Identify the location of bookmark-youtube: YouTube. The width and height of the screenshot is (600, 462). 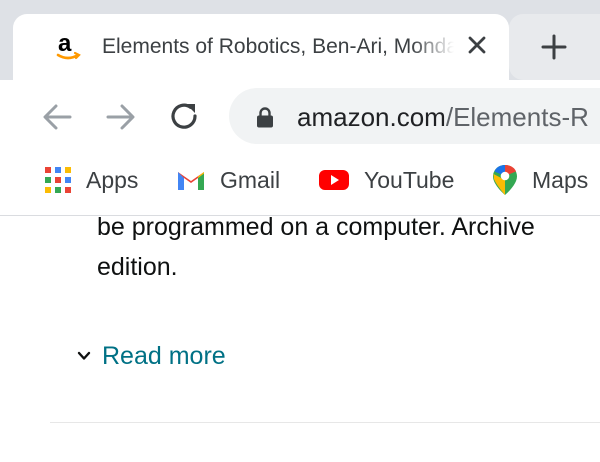
(386, 180).